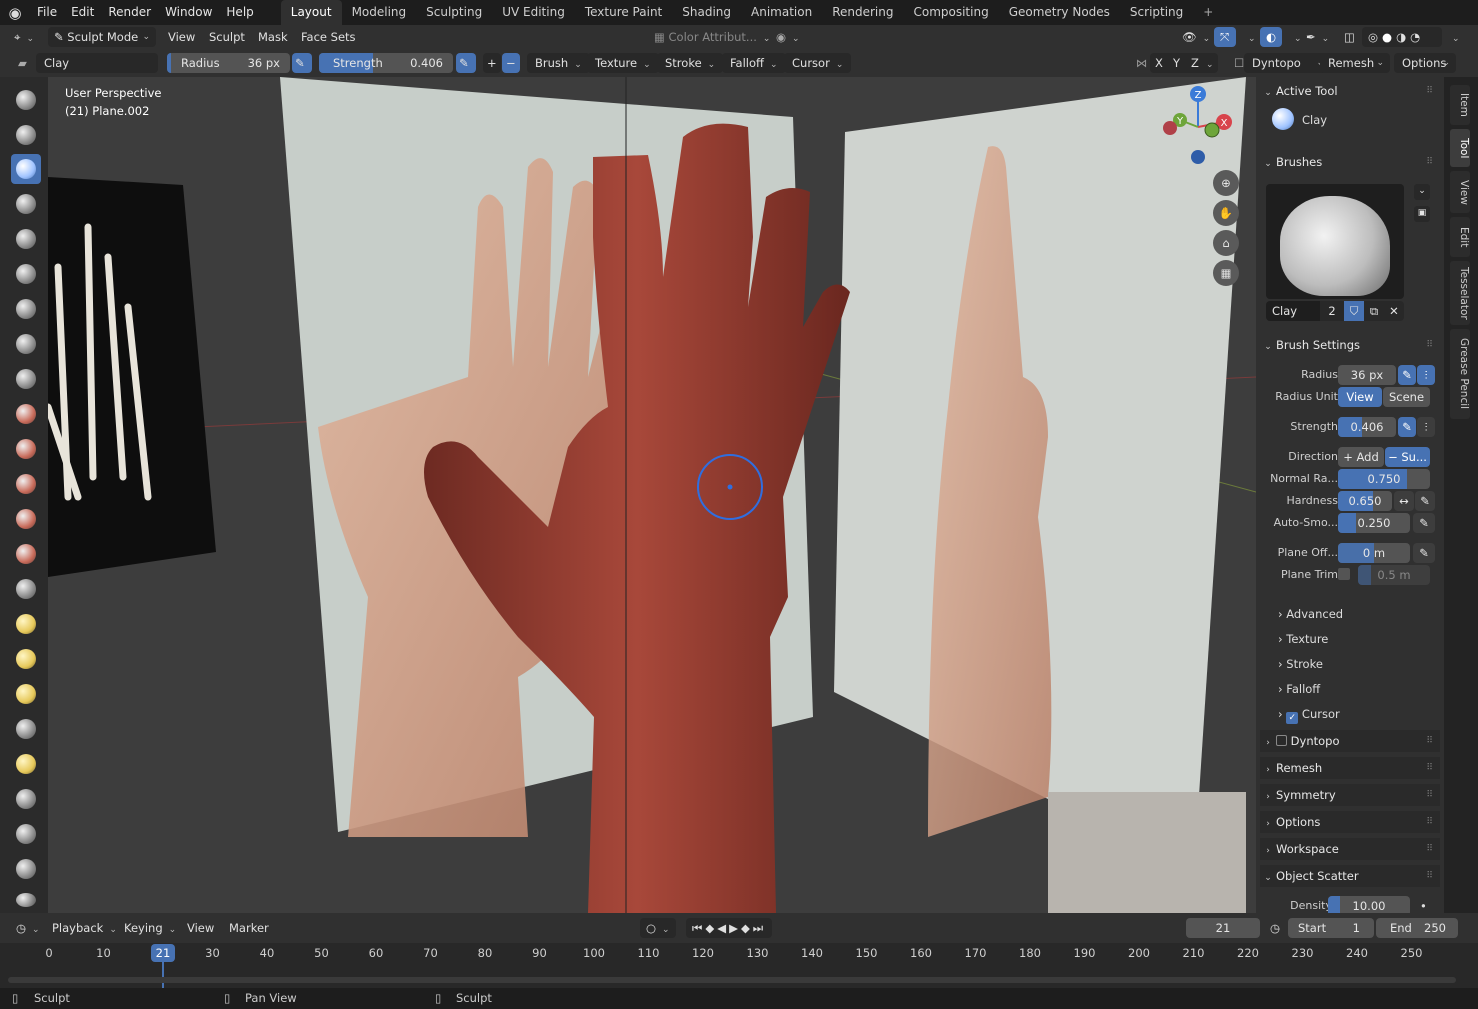 The height and width of the screenshot is (1009, 1478). What do you see at coordinates (1365, 501) in the screenshot?
I see `hardness-slider: 0.650` at bounding box center [1365, 501].